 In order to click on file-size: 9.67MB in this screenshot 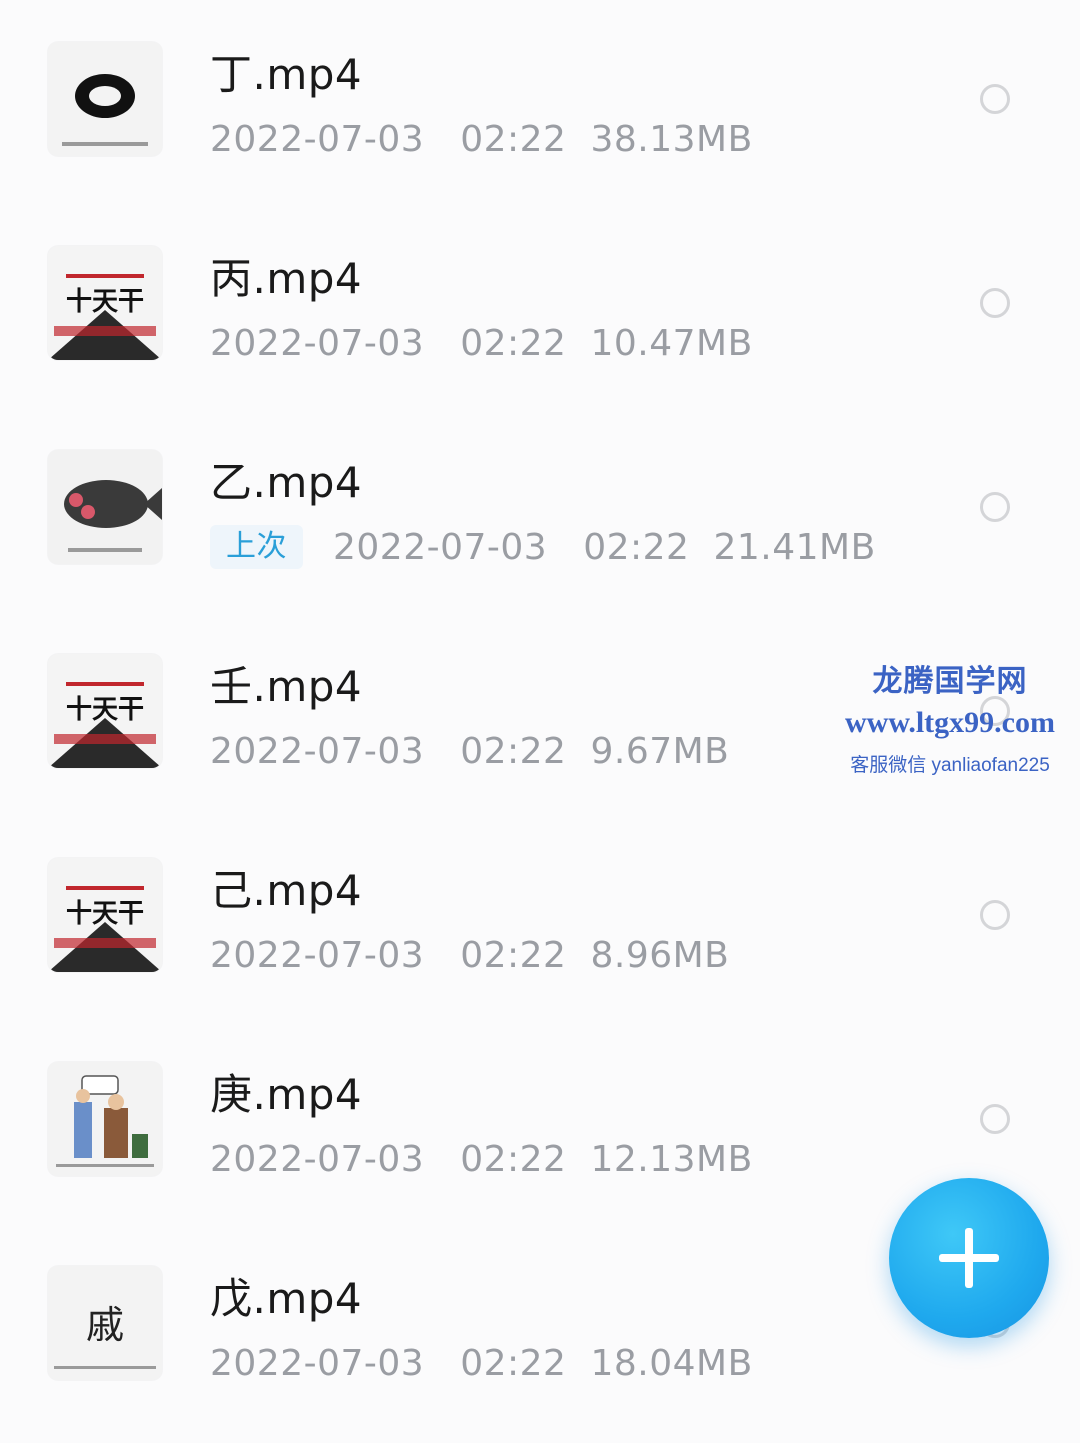, I will do `click(660, 751)`.